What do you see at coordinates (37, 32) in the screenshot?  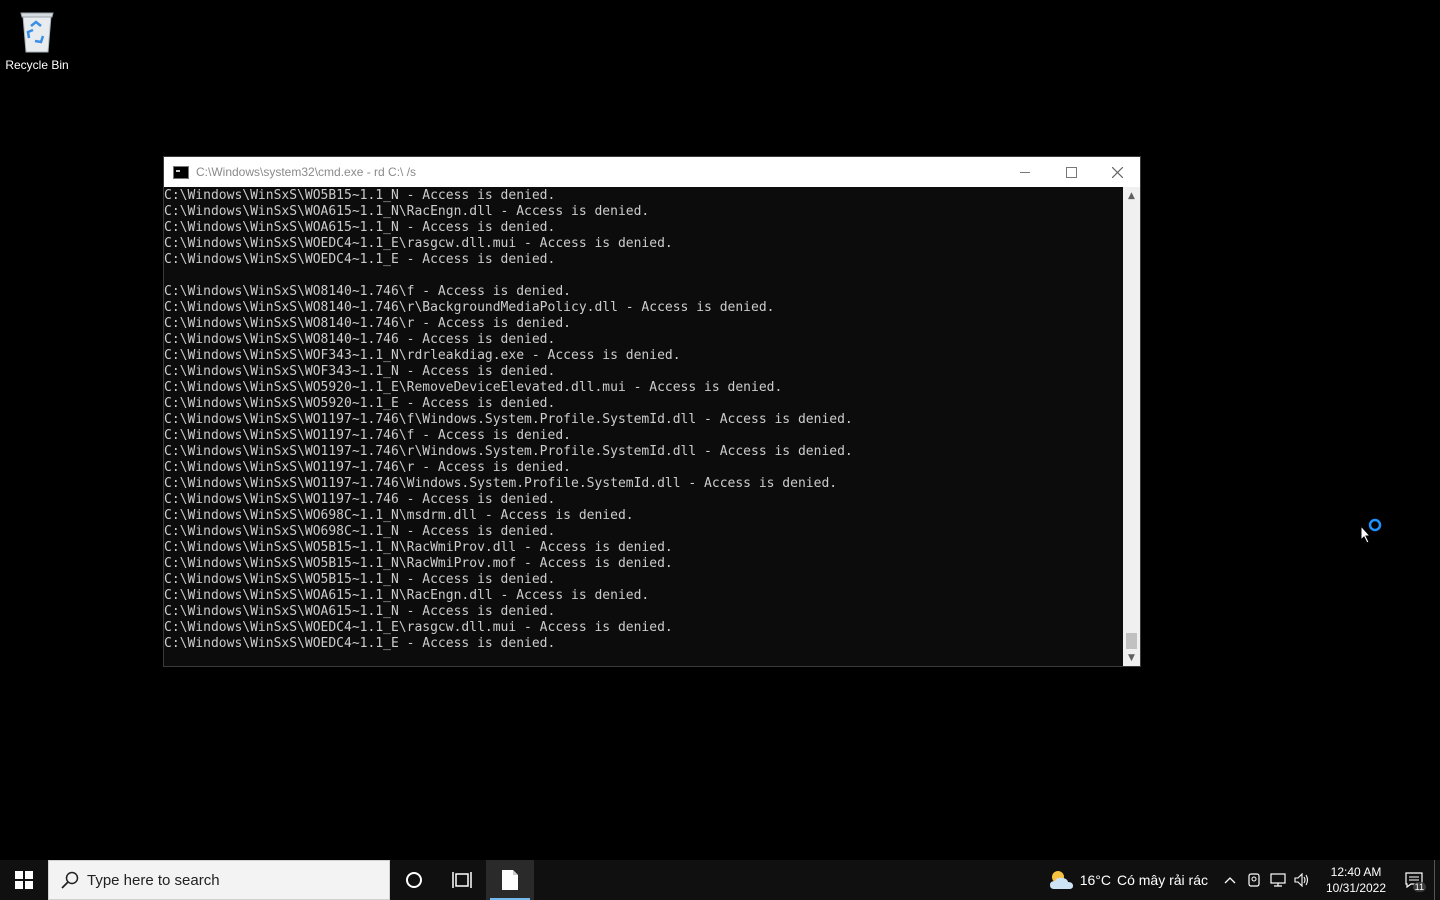 I see `recycle-bin-icon` at bounding box center [37, 32].